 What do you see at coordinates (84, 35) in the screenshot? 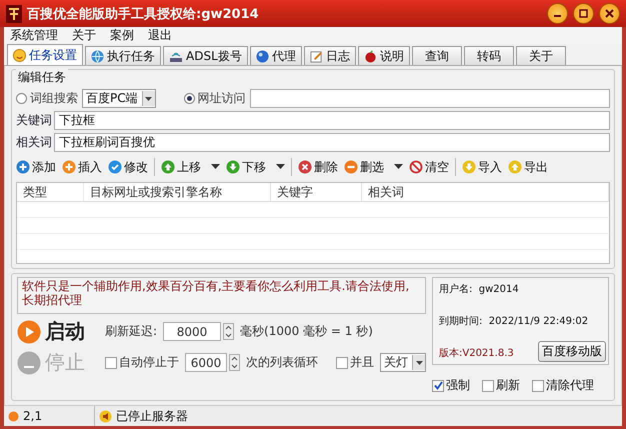
I see `menu-item: 关于` at bounding box center [84, 35].